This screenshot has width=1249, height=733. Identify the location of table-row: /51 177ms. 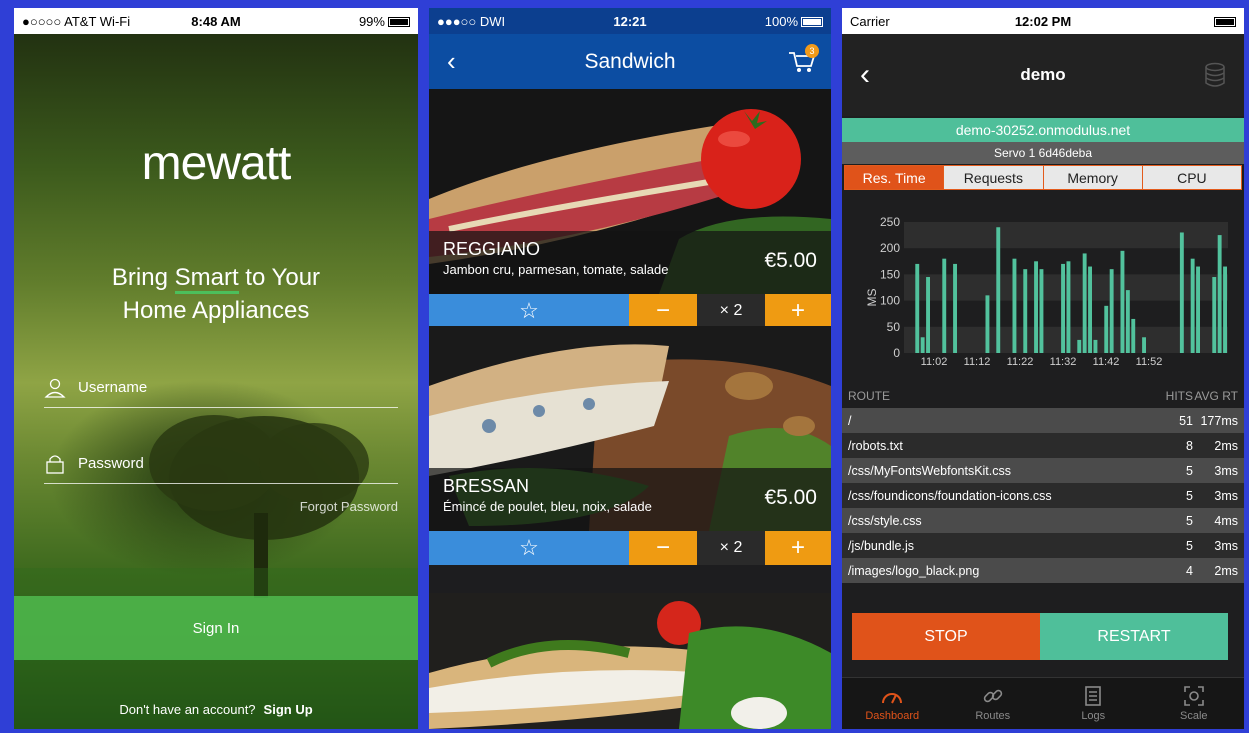
(1043, 420).